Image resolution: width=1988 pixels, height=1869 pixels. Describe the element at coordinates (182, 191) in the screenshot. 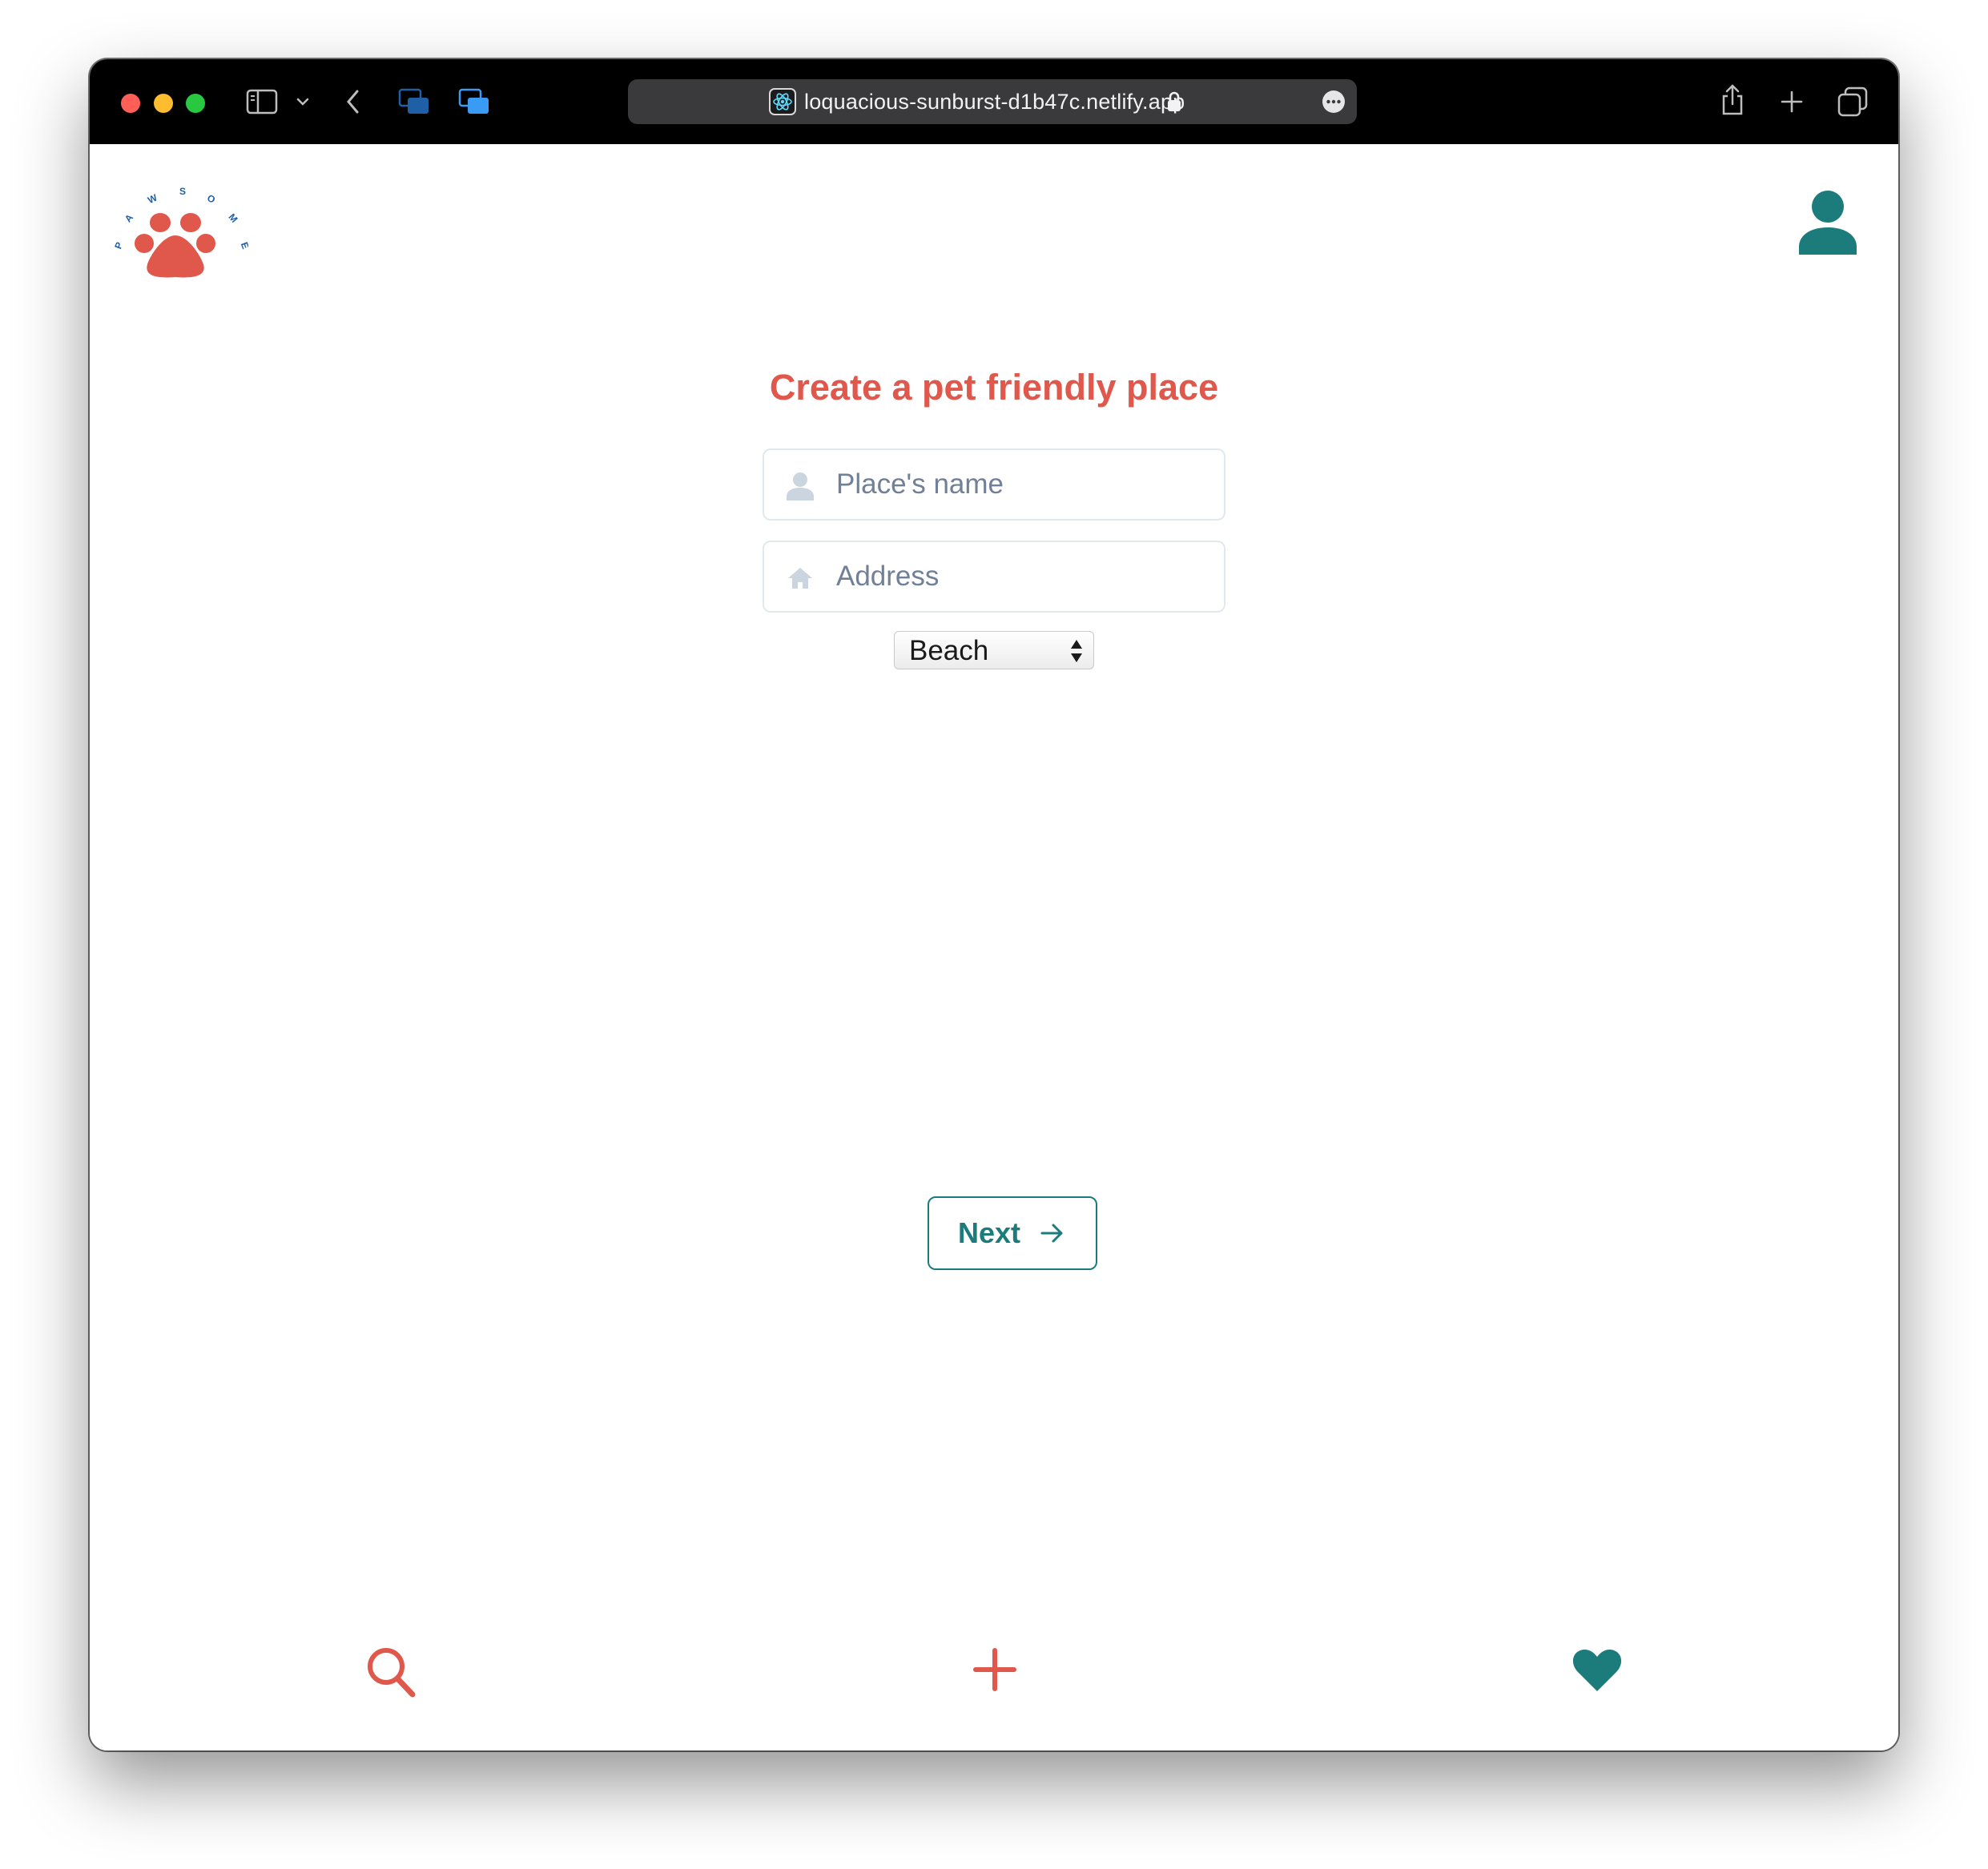

I see `svg-text: S` at that location.